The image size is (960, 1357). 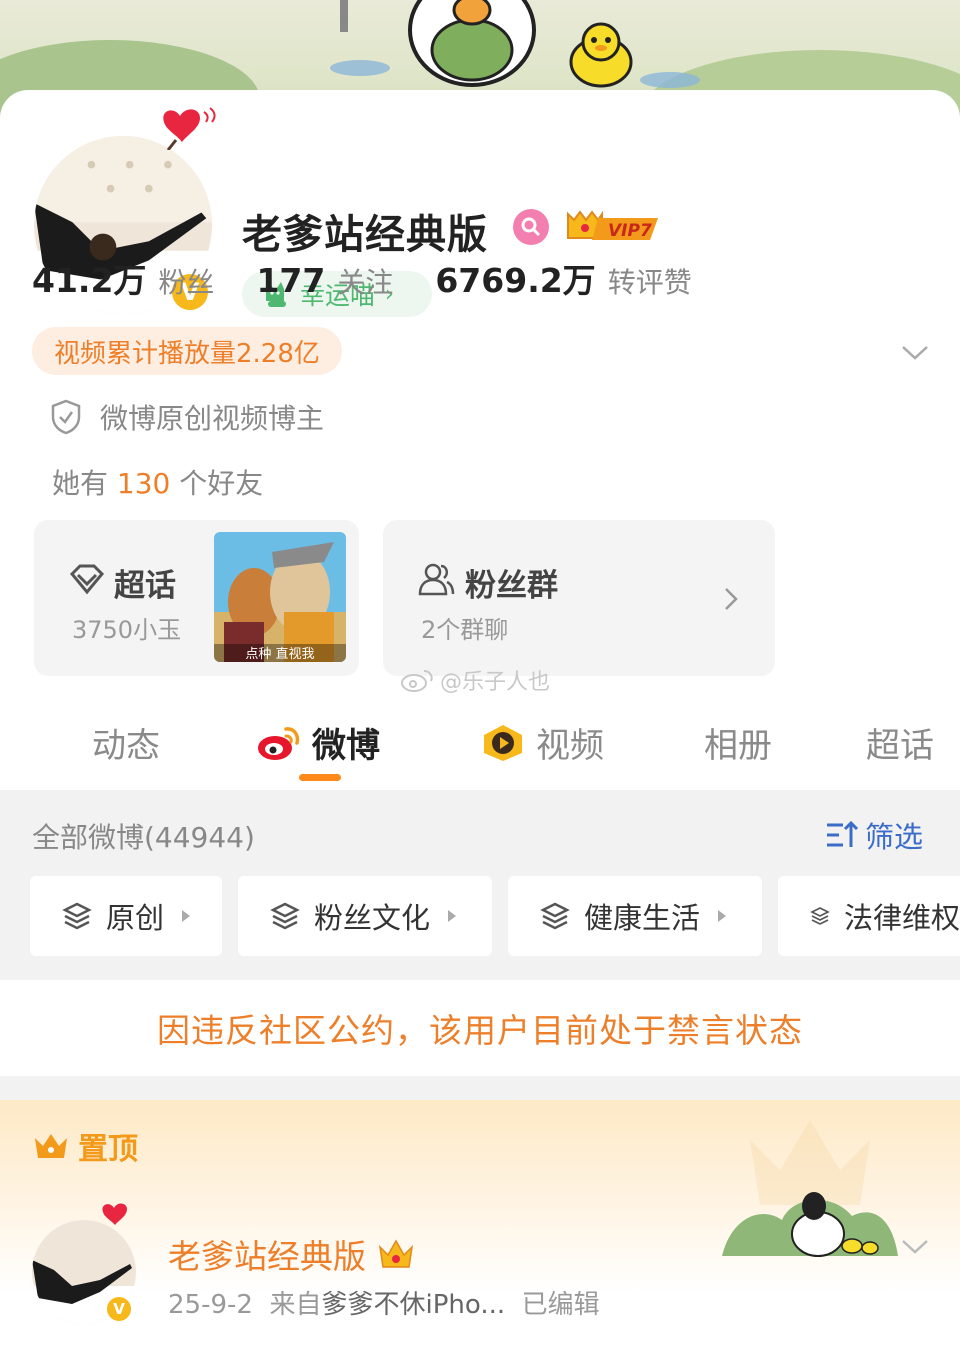 What do you see at coordinates (80, 483) in the screenshot?
I see `friends-prefix: 她有` at bounding box center [80, 483].